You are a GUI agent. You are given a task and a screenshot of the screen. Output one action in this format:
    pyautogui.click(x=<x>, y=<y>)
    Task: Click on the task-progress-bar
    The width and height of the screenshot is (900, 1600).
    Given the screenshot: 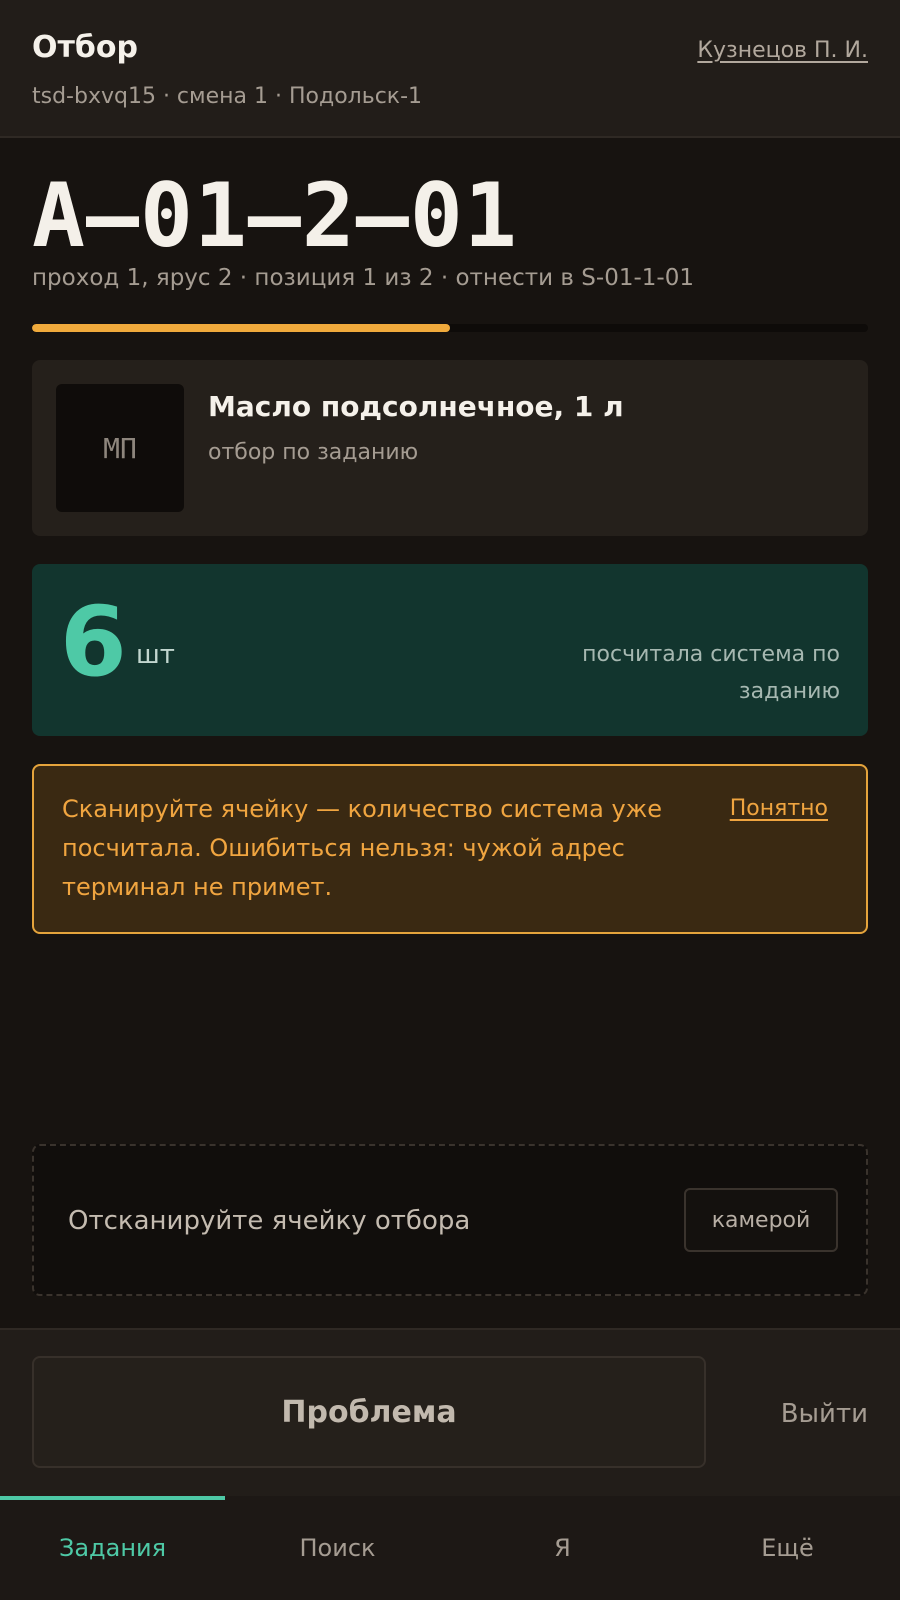 What is the action you would take?
    pyautogui.click(x=450, y=328)
    